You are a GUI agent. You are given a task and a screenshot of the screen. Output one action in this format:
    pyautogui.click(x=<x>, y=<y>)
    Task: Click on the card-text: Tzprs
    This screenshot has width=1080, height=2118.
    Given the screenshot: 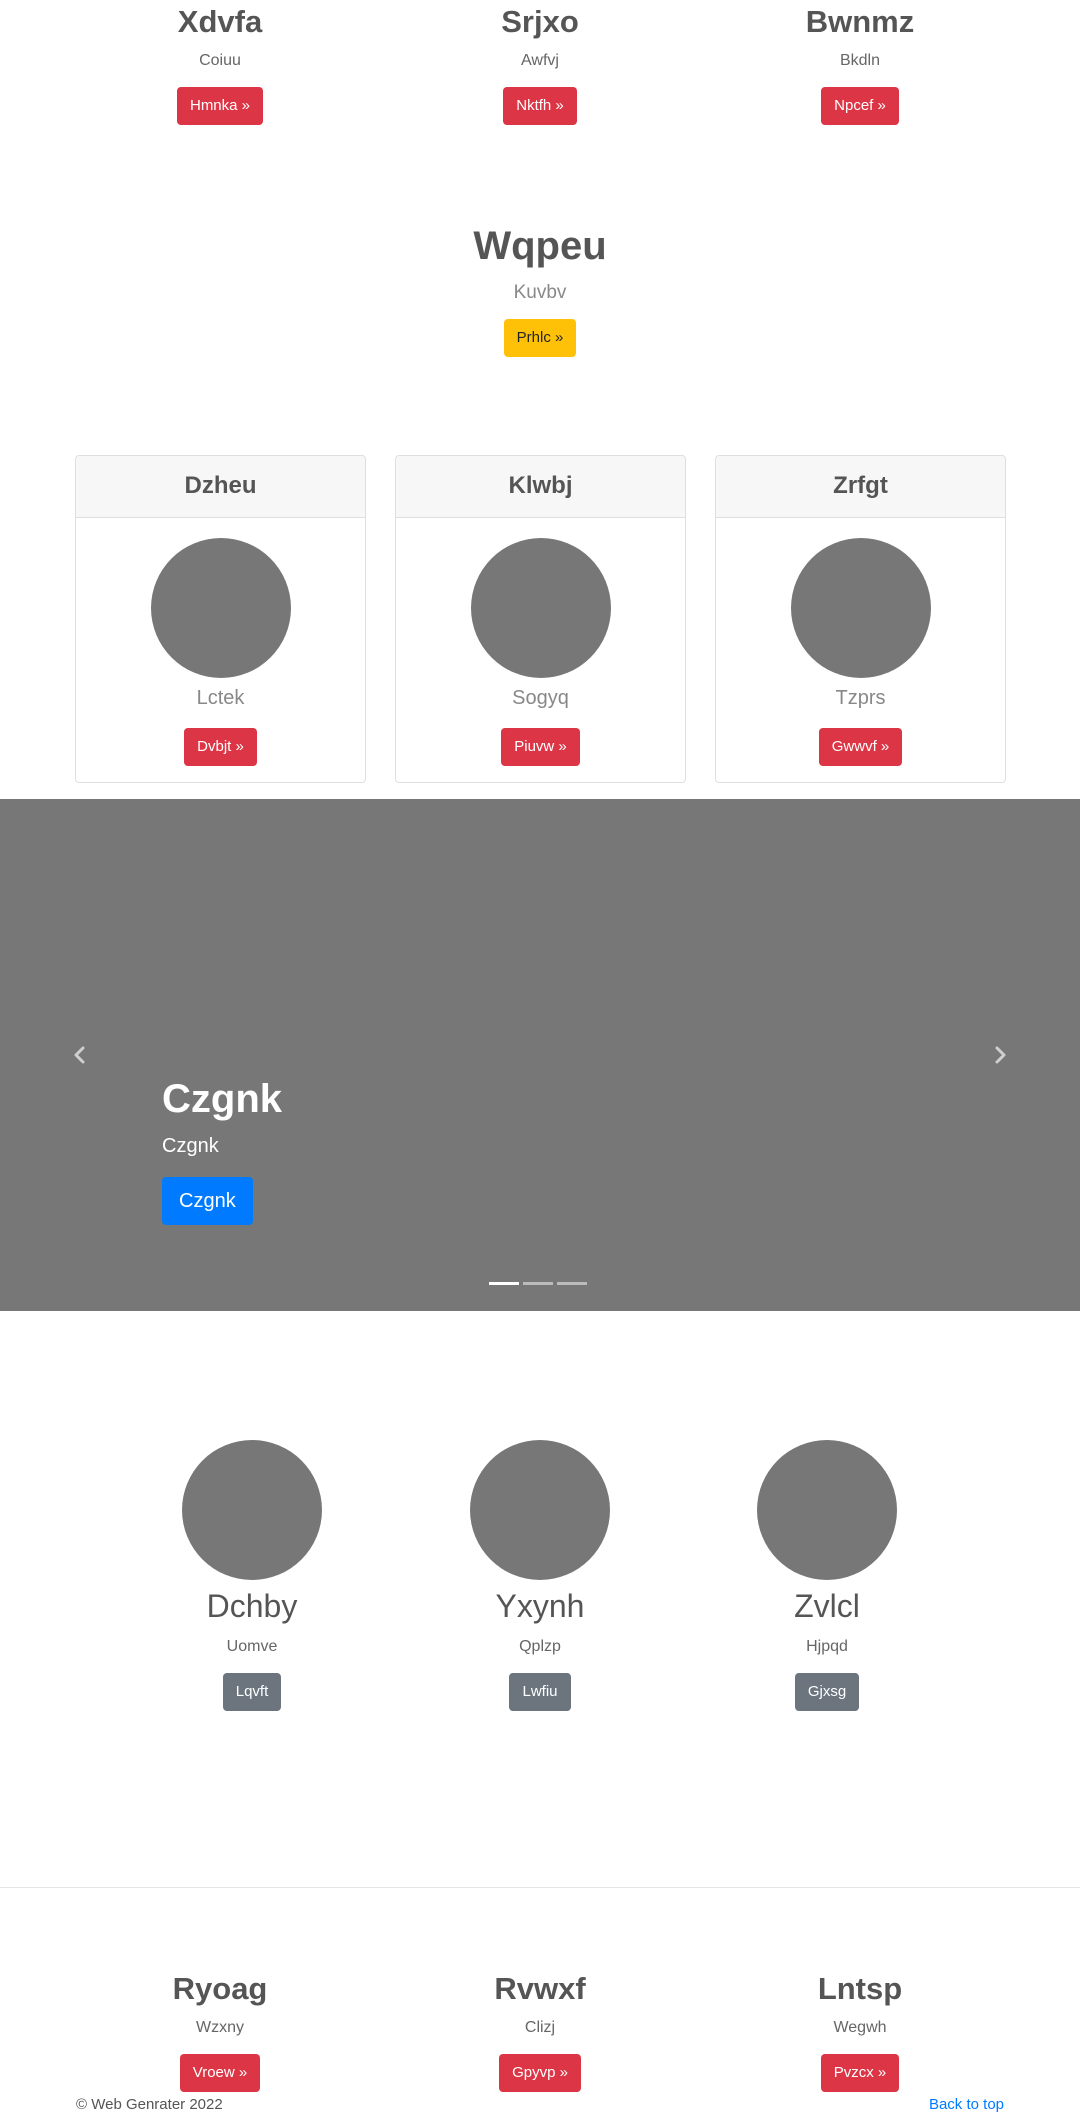 What is the action you would take?
    pyautogui.click(x=860, y=698)
    